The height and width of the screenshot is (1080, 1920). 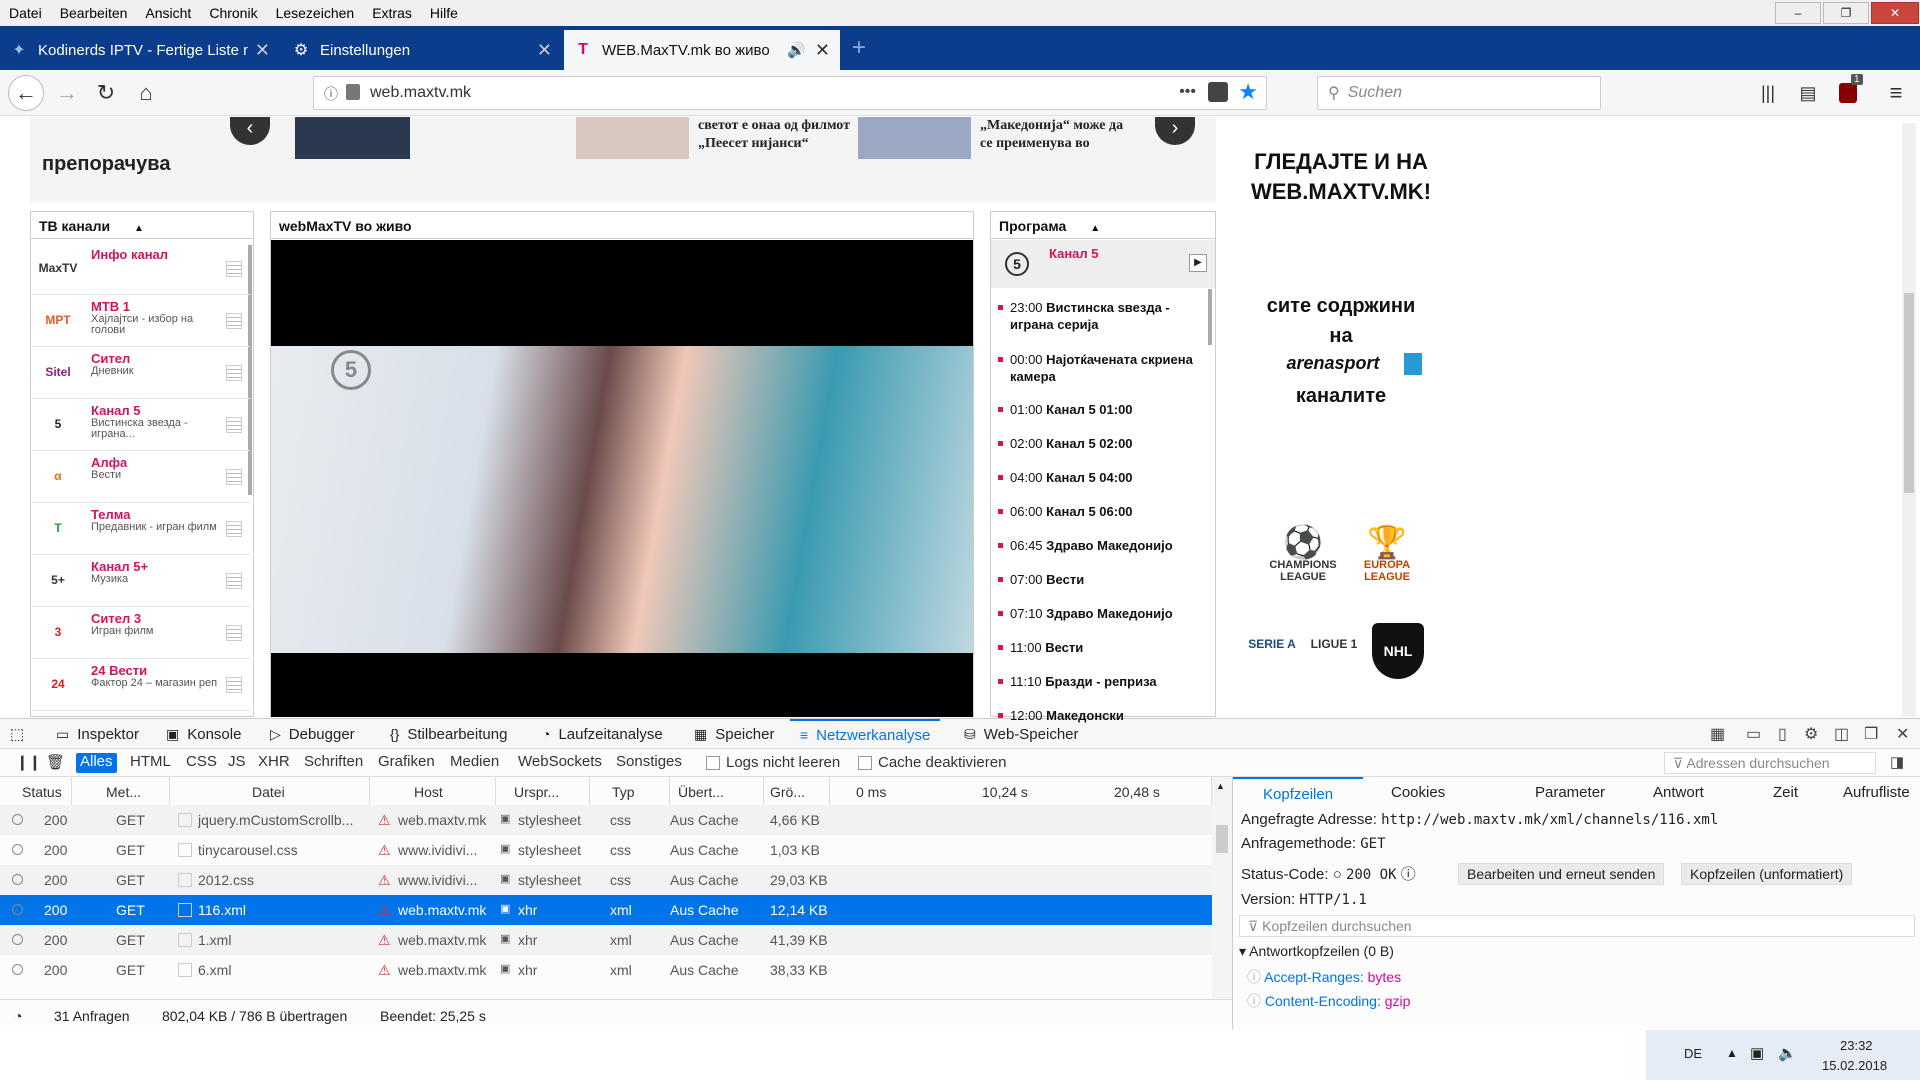 I want to click on menu-bookmarks: Lesezeichen, so click(x=315, y=13).